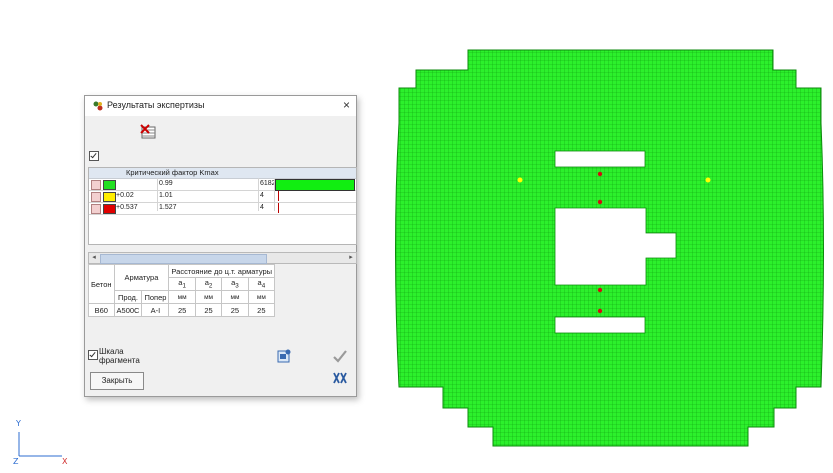  I want to click on horizontal-scrollbar: ◂ ▸, so click(222, 258).